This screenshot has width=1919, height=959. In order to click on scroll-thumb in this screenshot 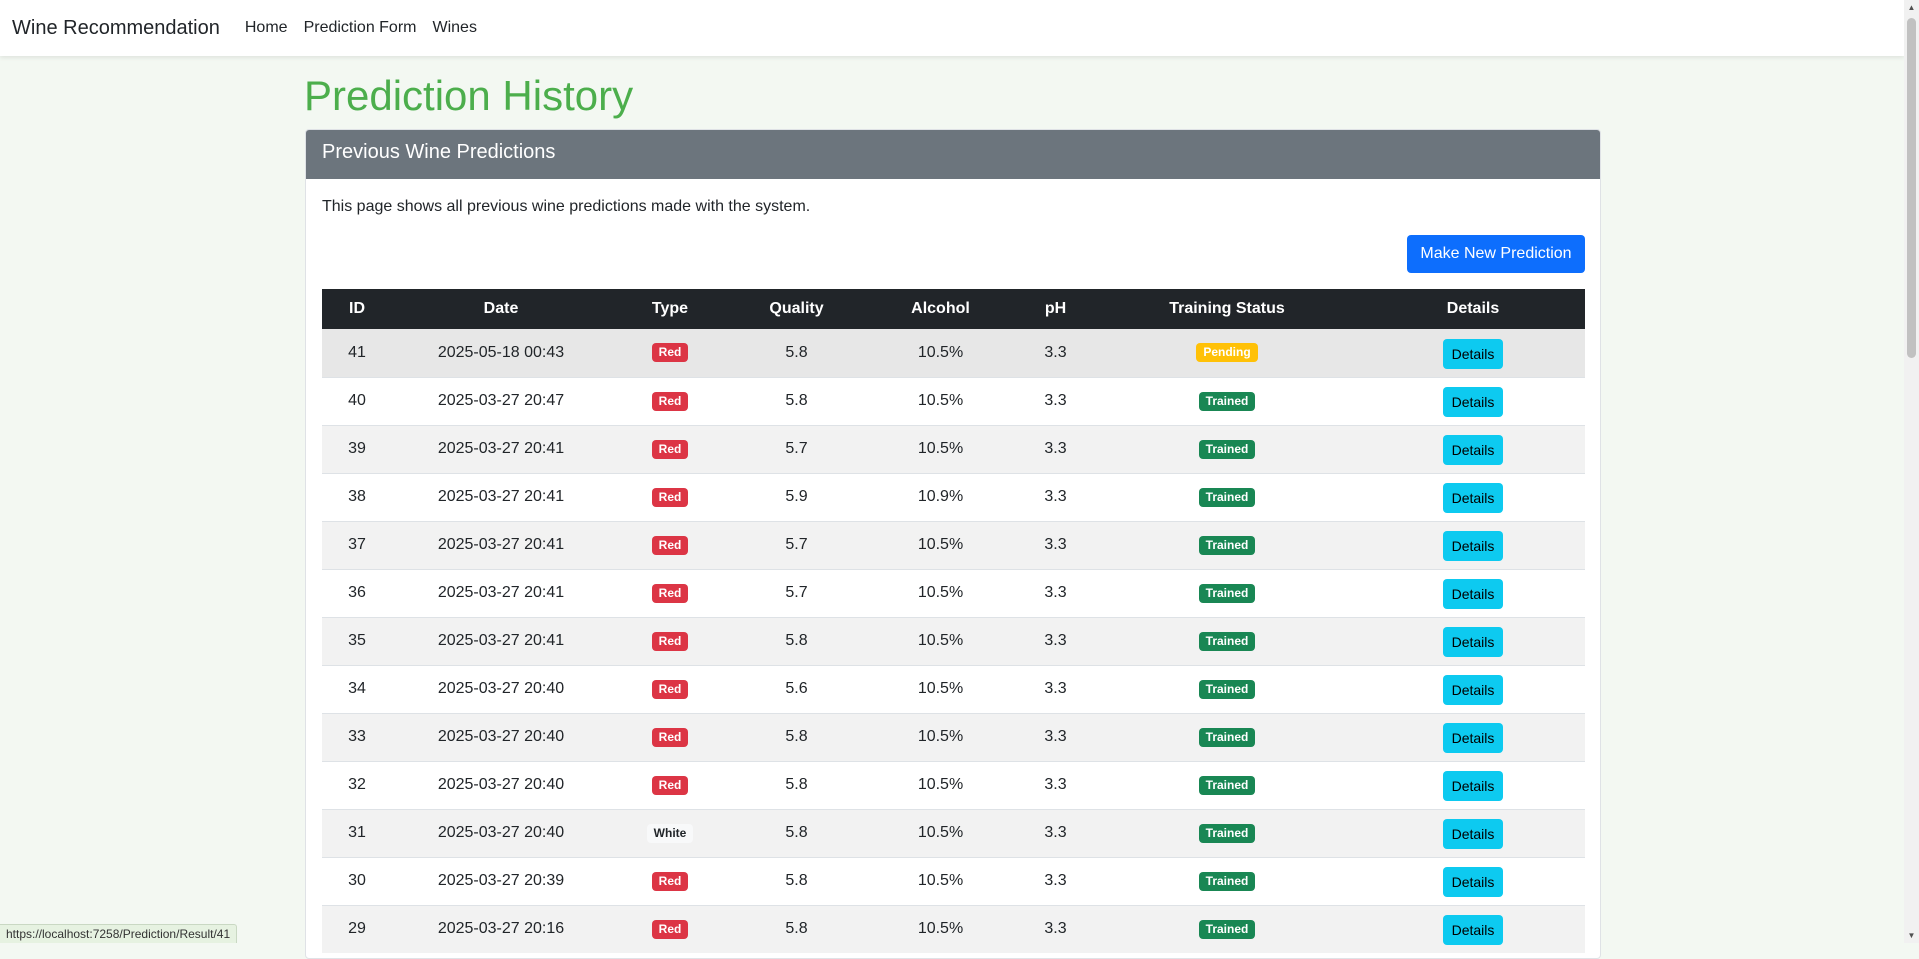, I will do `click(1911, 188)`.